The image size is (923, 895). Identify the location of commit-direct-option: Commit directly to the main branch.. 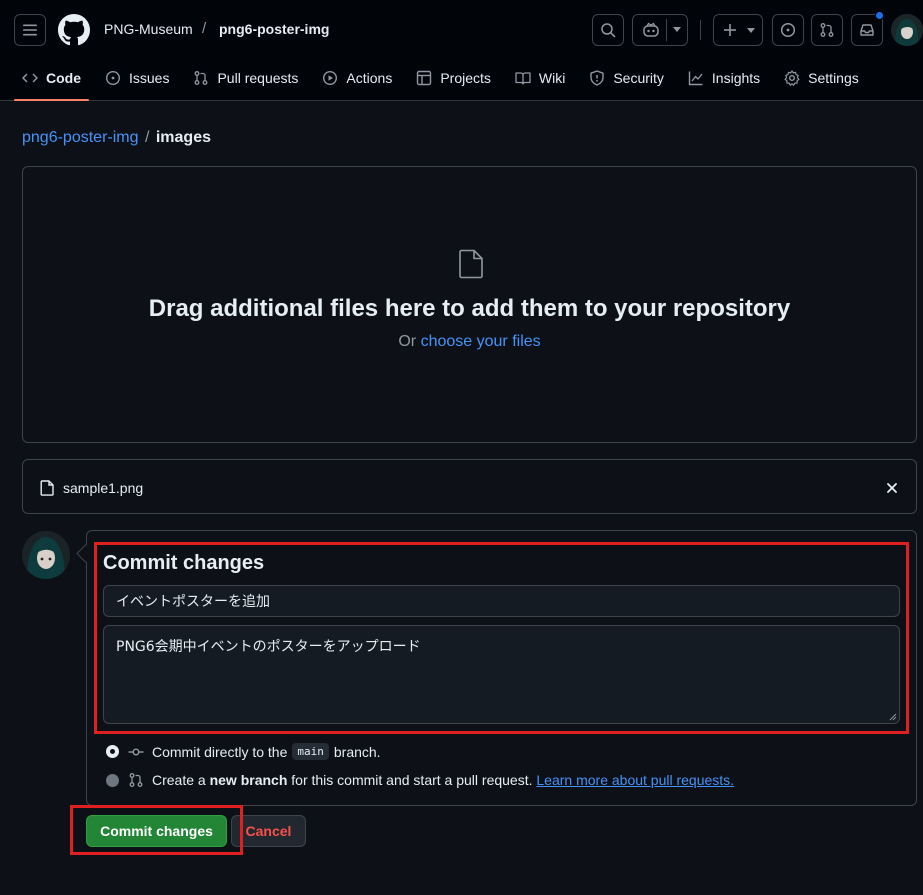
(243, 751).